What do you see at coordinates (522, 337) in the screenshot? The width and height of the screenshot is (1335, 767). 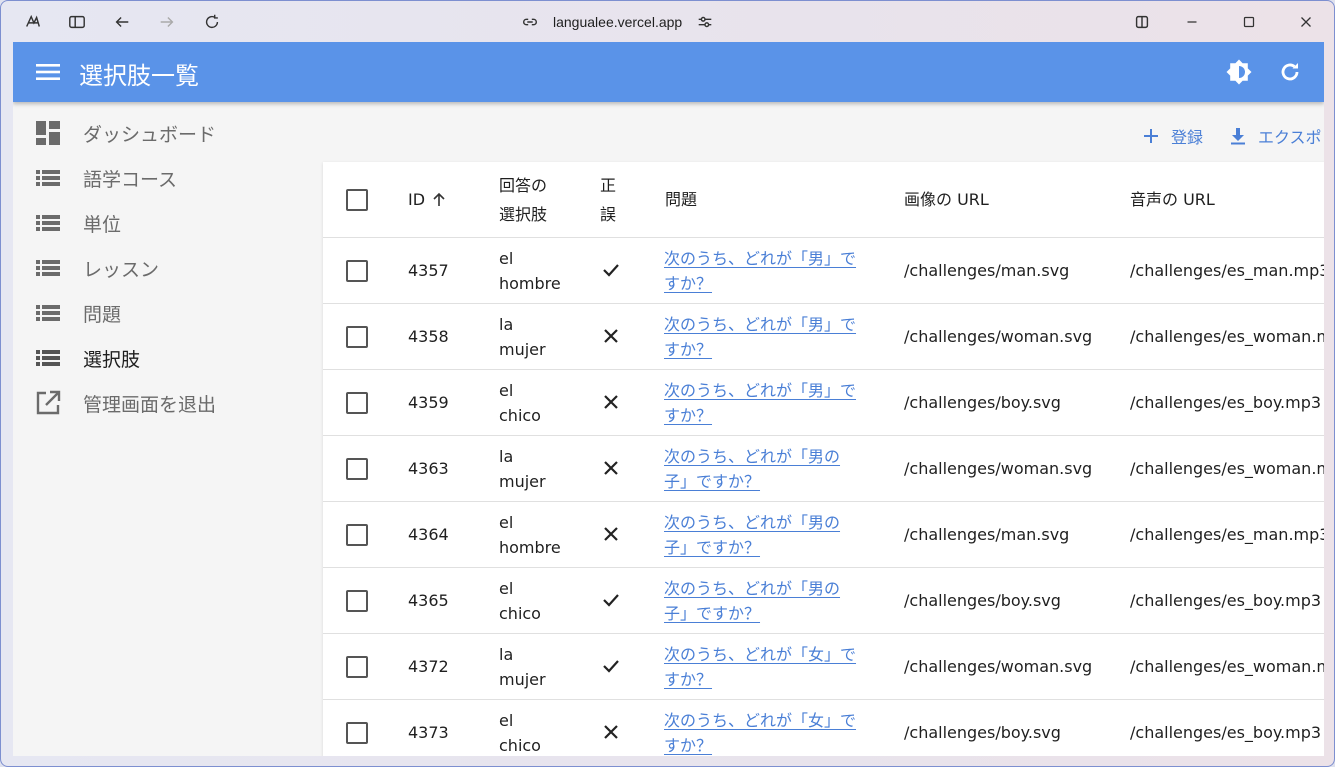 I see `cell-text: la mujer` at bounding box center [522, 337].